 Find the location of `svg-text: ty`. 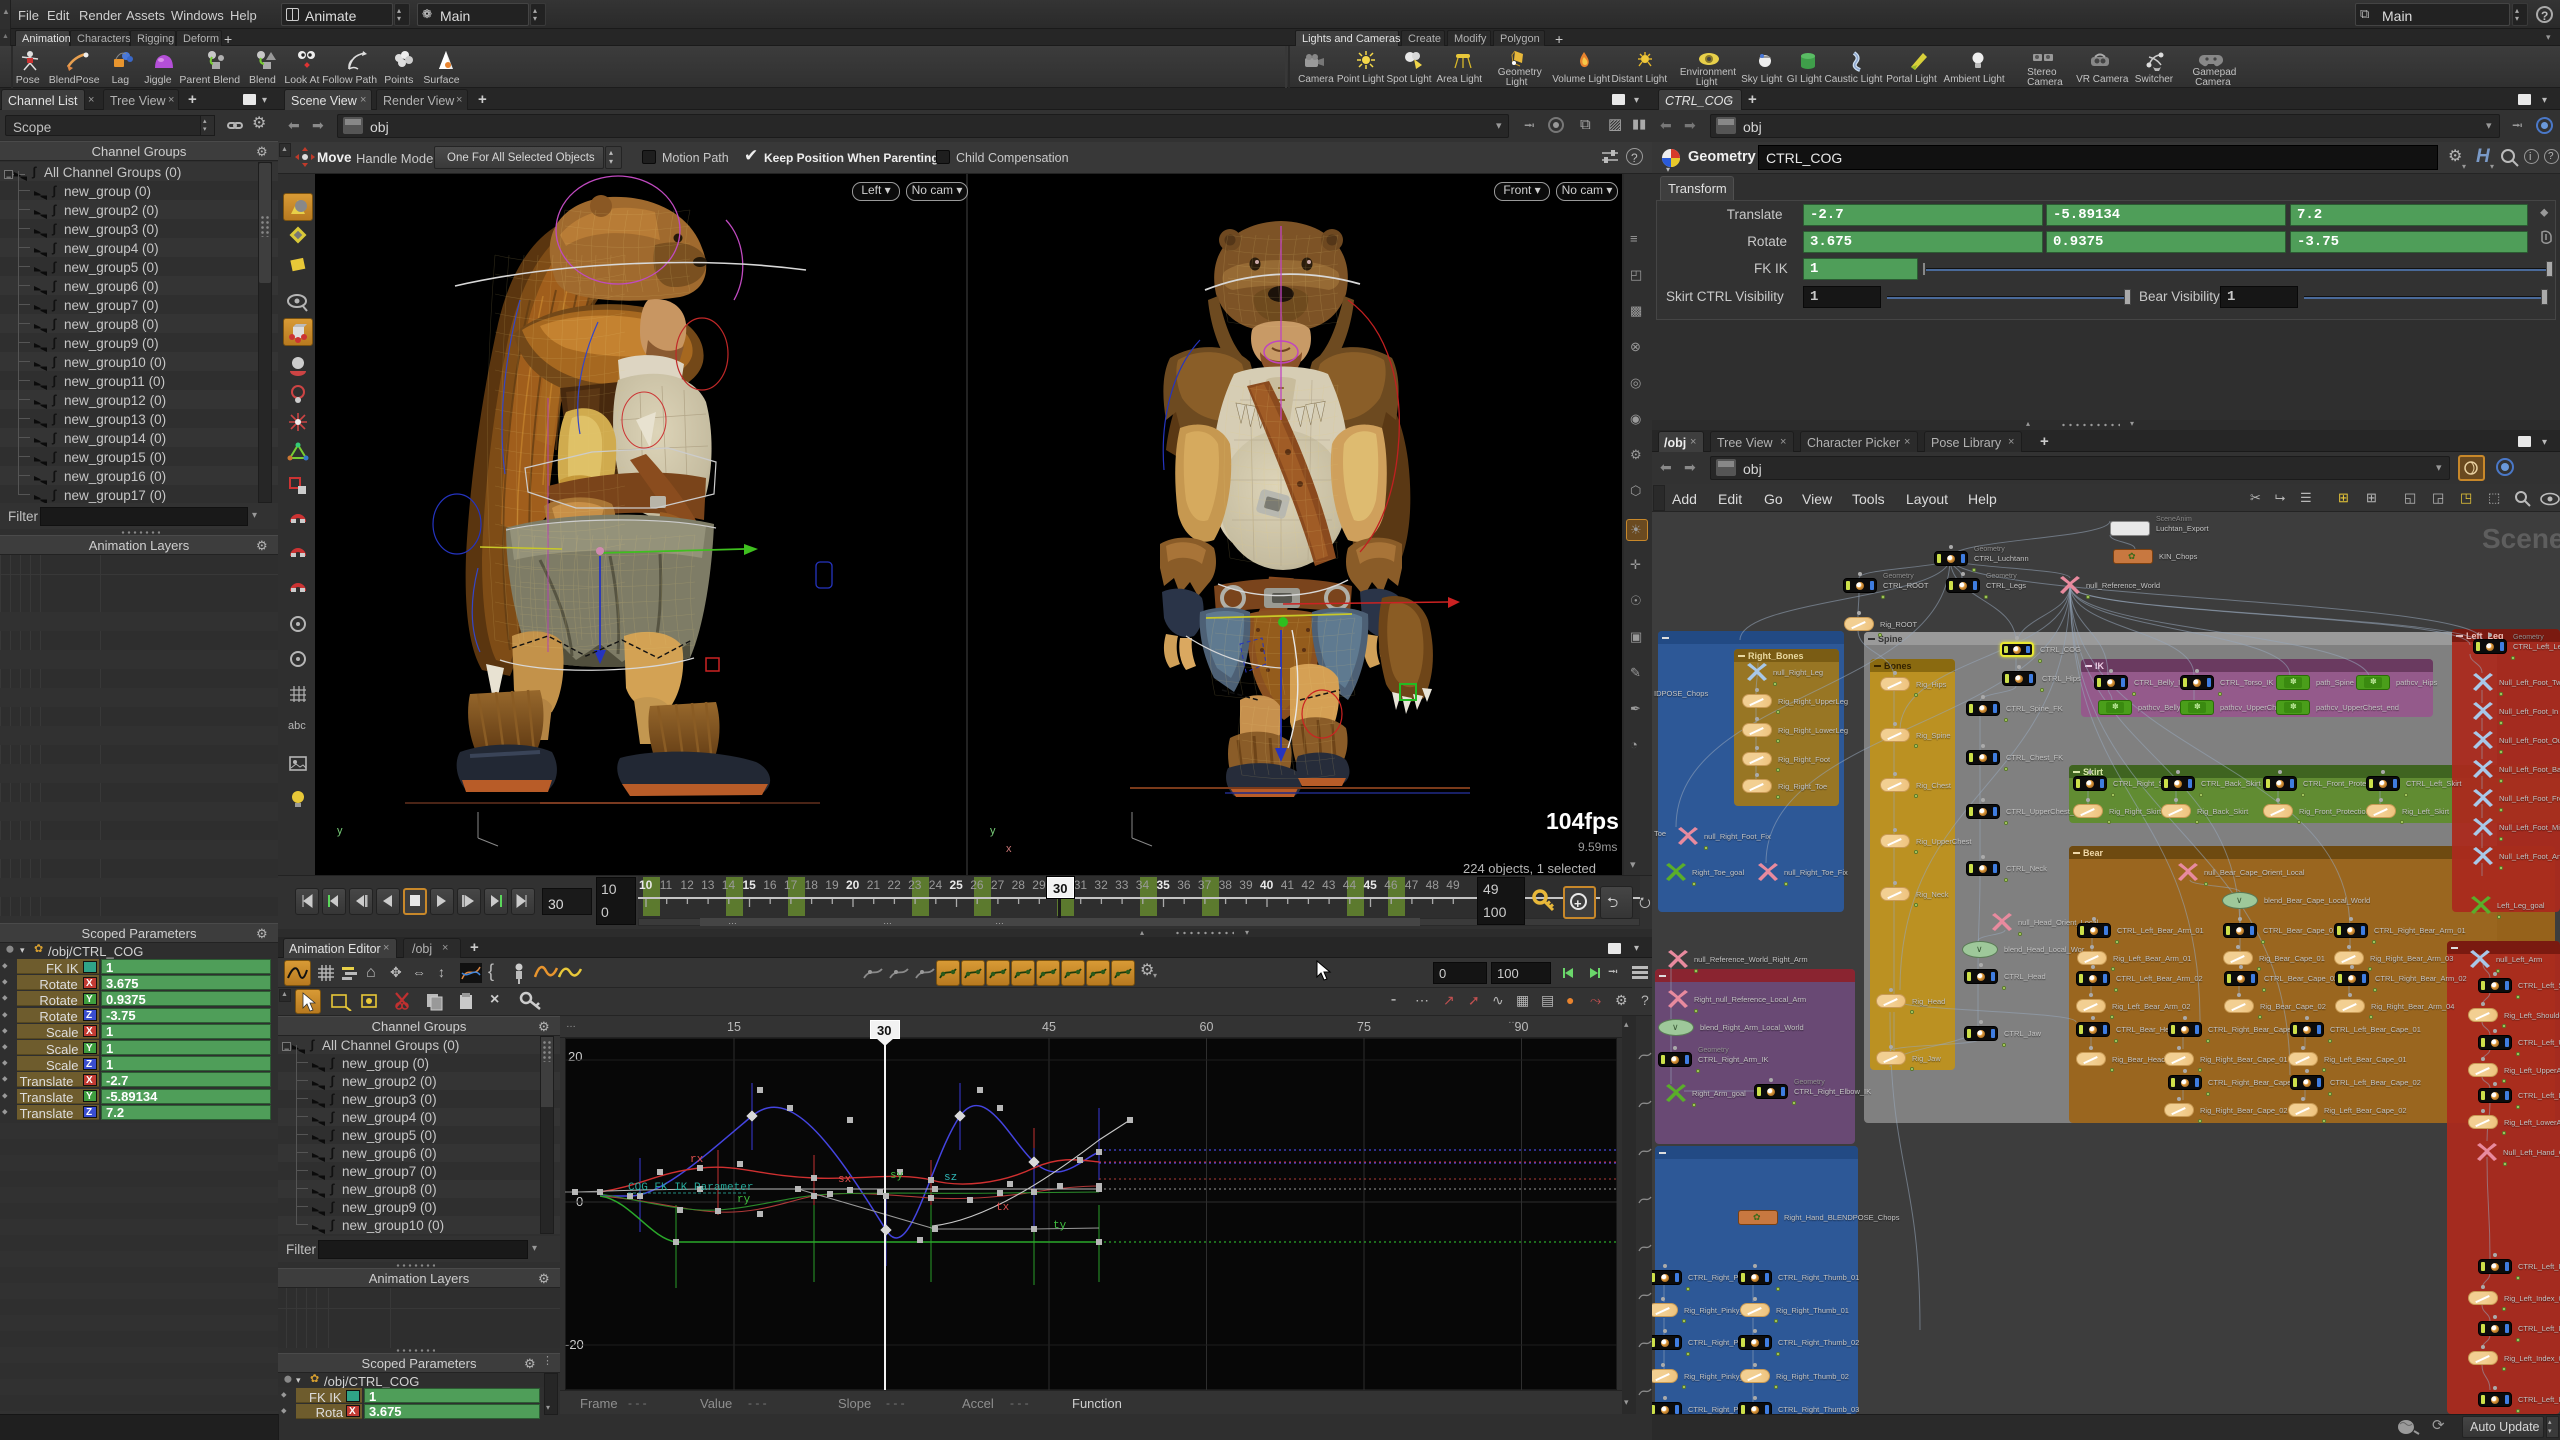

svg-text: ty is located at coordinates (1060, 1226).